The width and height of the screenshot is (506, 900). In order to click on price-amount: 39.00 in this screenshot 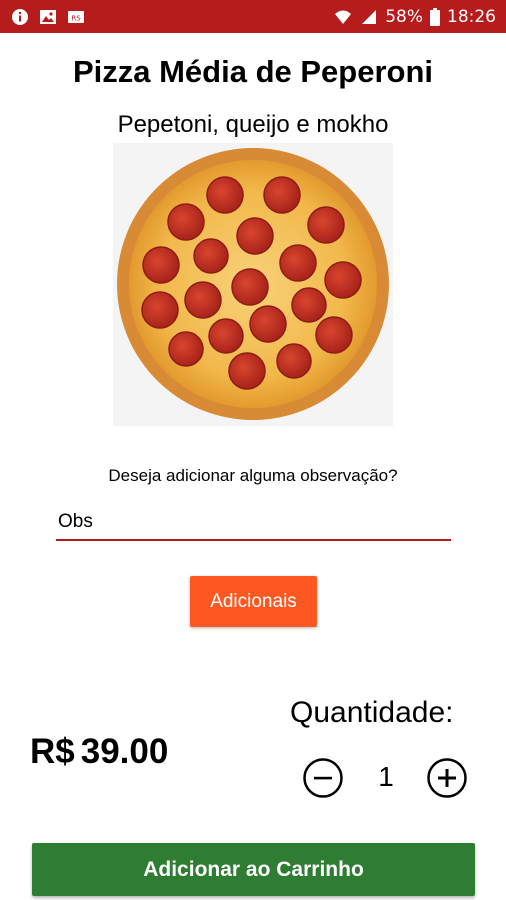, I will do `click(124, 751)`.